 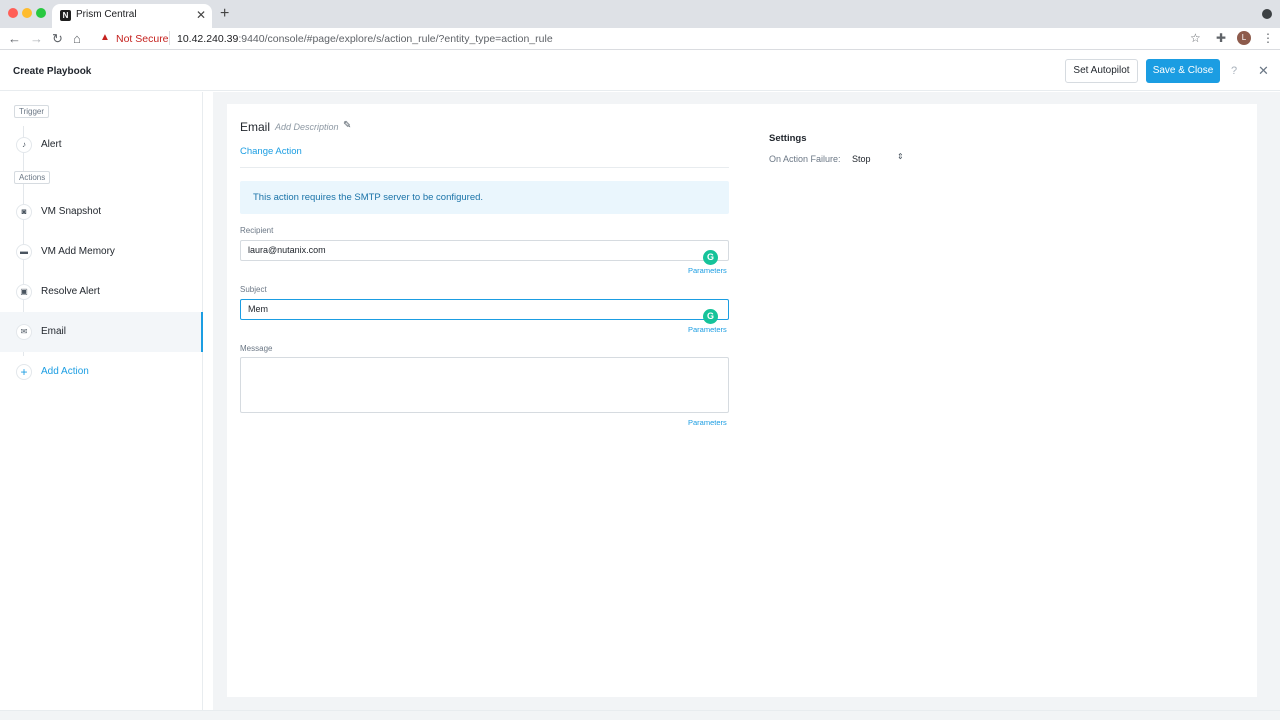 I want to click on sidebar-item-label: Email, so click(x=54, y=331).